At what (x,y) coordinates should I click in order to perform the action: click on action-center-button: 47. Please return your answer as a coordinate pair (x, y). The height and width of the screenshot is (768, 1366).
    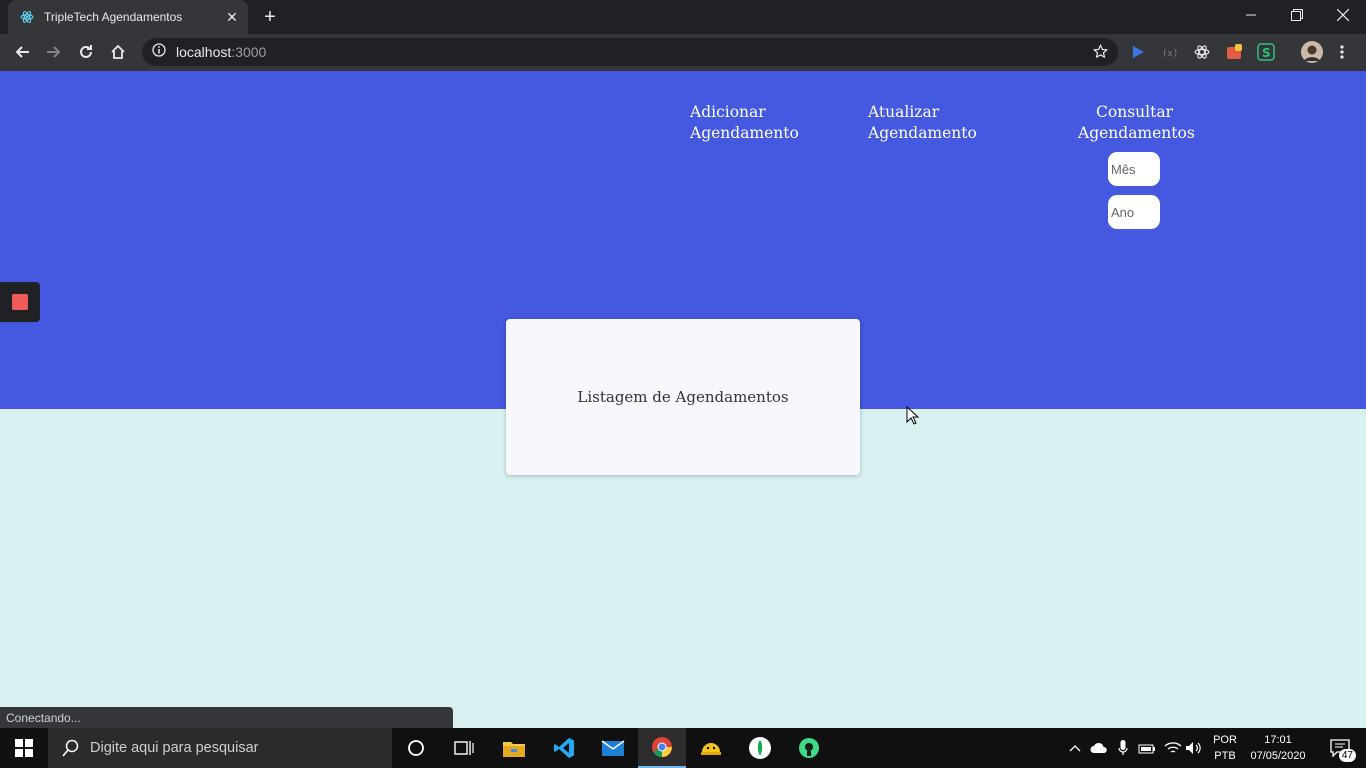
    Looking at the image, I should click on (1340, 748).